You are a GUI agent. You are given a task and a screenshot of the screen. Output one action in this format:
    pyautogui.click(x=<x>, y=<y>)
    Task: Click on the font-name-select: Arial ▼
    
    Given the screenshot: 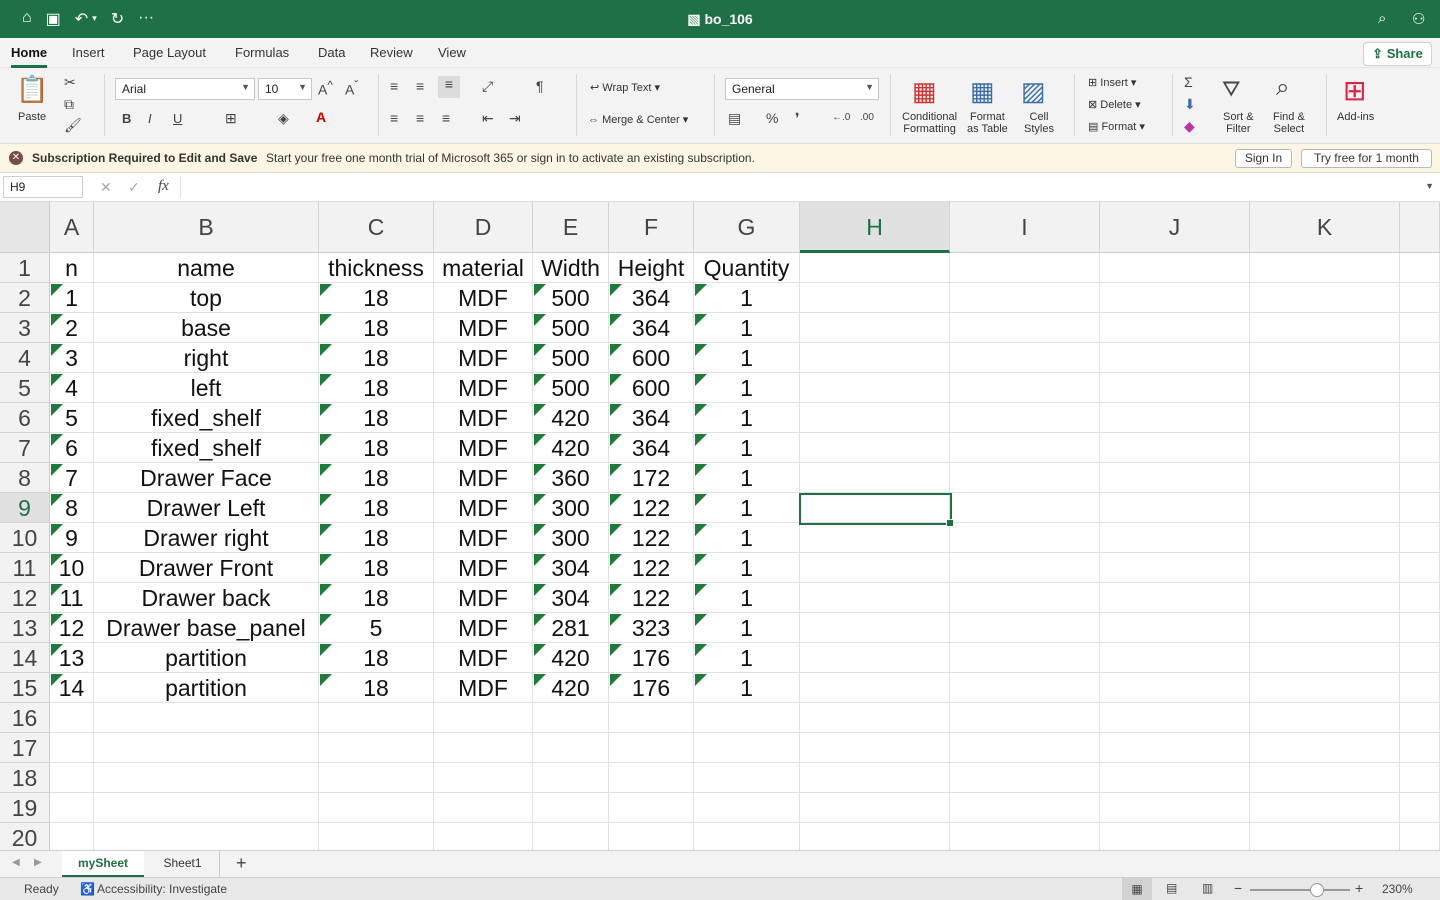 What is the action you would take?
    pyautogui.click(x=185, y=89)
    